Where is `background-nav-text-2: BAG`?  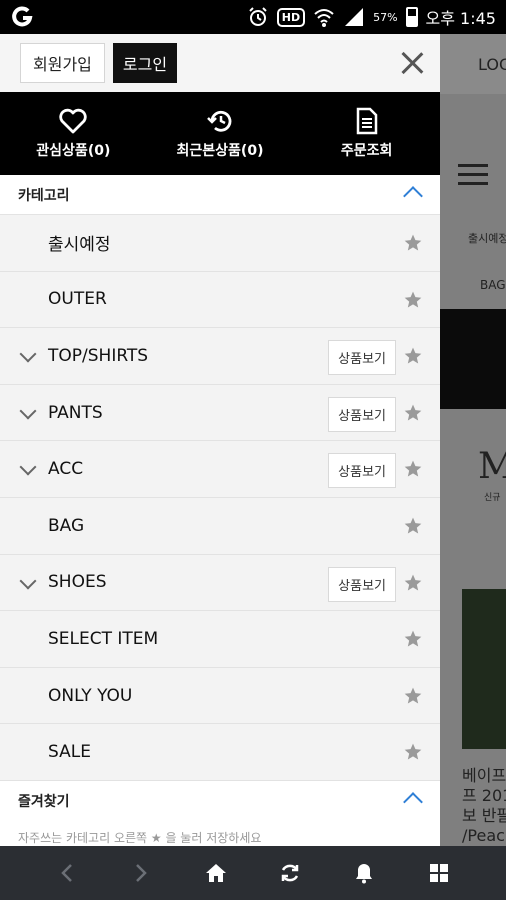
background-nav-text-2: BAG is located at coordinates (493, 285).